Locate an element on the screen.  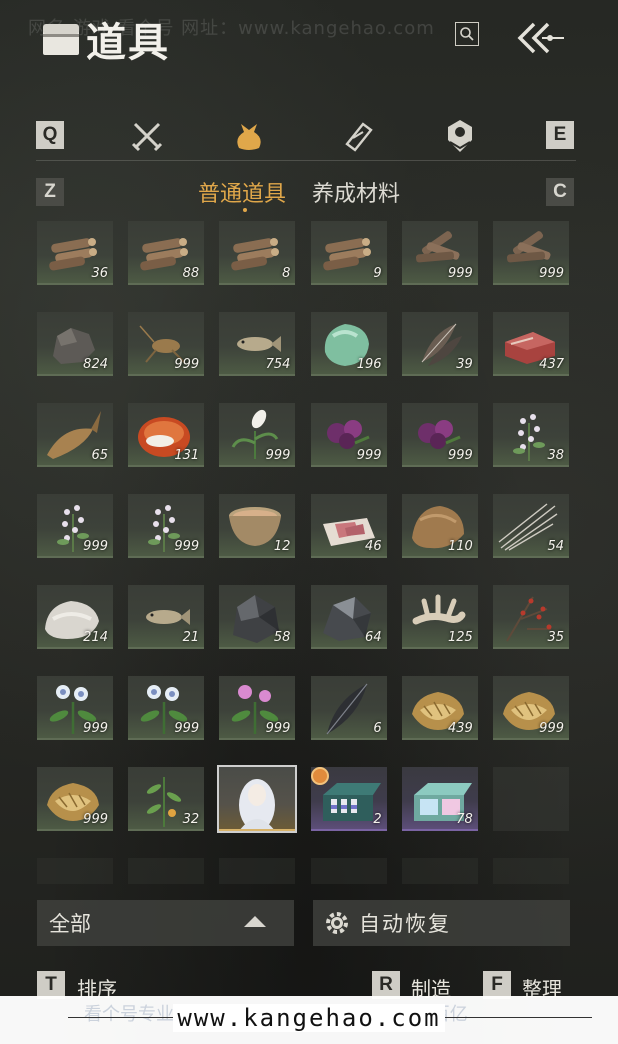
prev-subtab-key: Z is located at coordinates (50, 192).